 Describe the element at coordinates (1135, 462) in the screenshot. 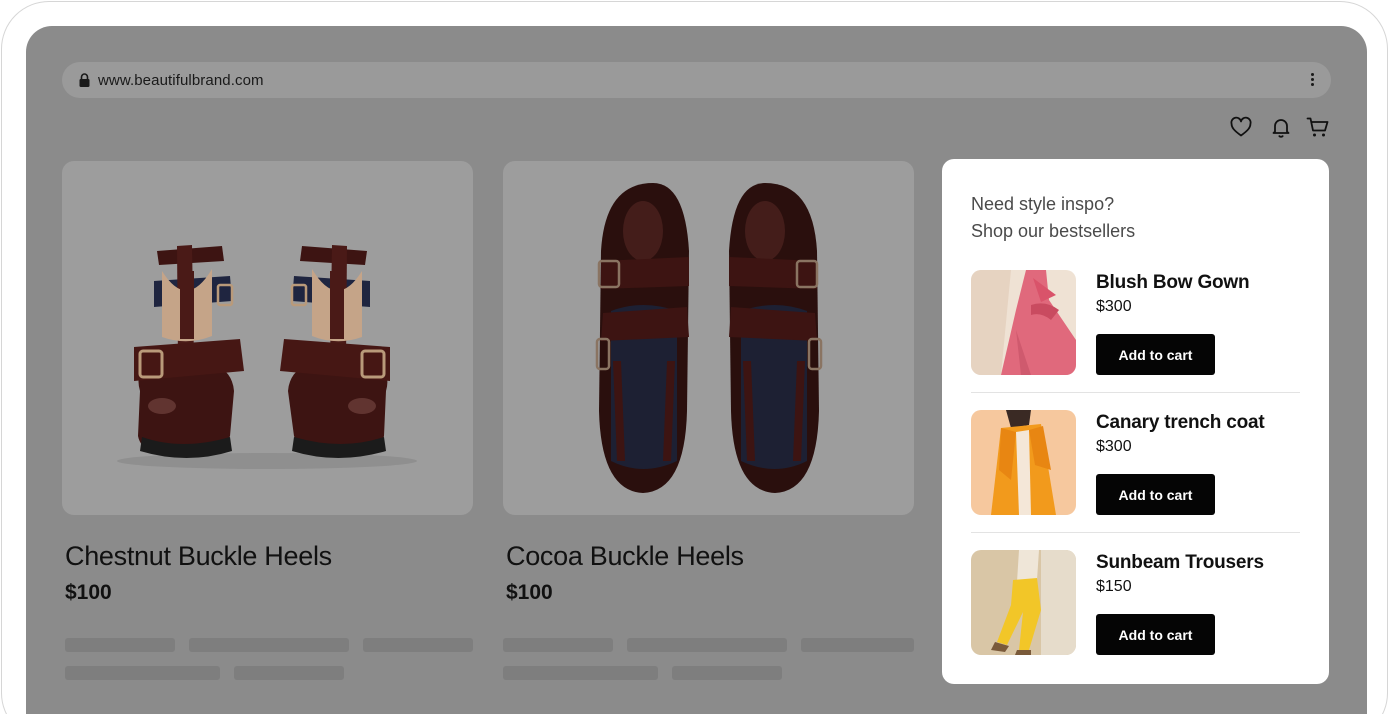

I see `bestseller-item: Canary trench coat $300 Add to cart` at that location.